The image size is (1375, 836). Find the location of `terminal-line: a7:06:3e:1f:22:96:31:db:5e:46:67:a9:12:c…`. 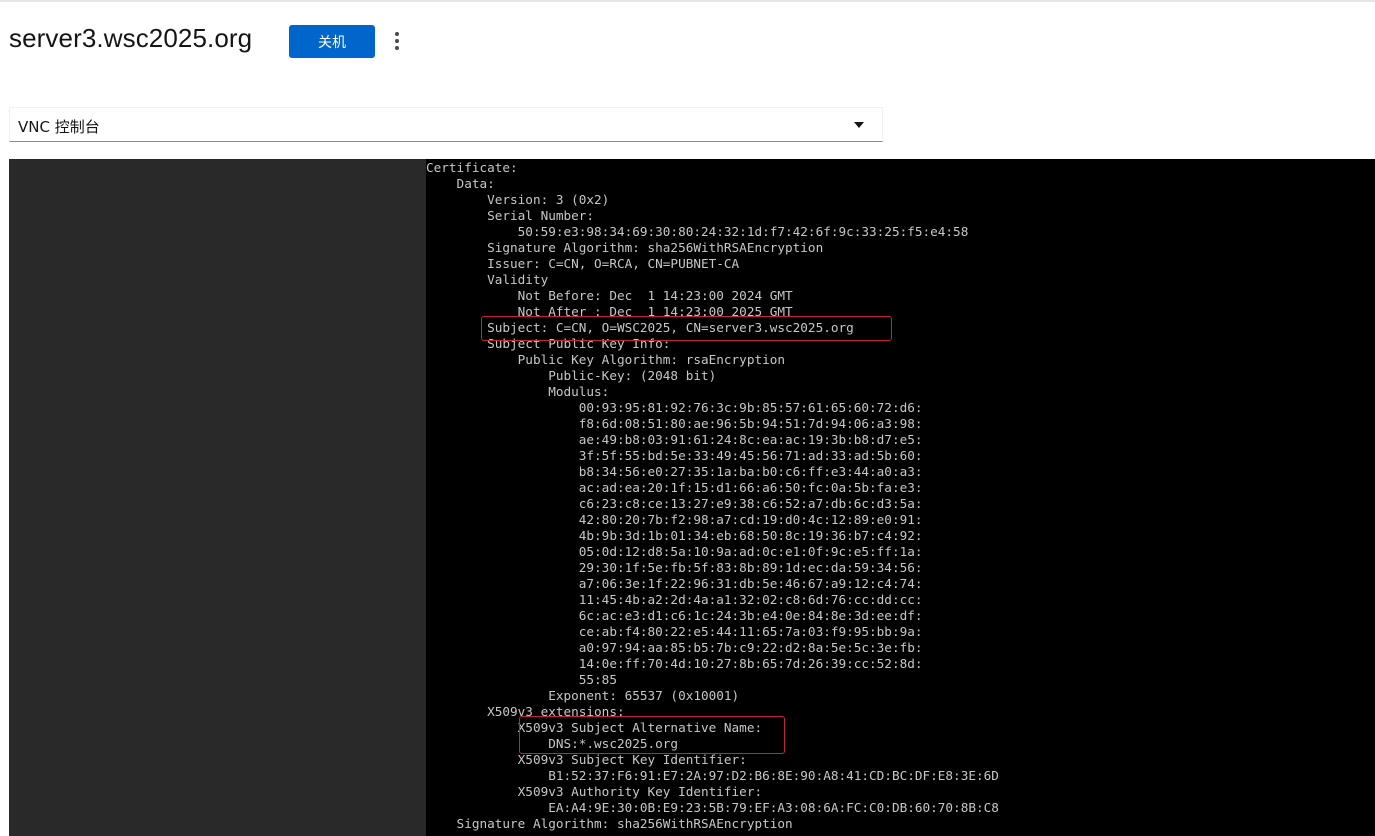

terminal-line: a7:06:3e:1f:22:96:31:db:5e:46:67:a9:12:c… is located at coordinates (674, 583).